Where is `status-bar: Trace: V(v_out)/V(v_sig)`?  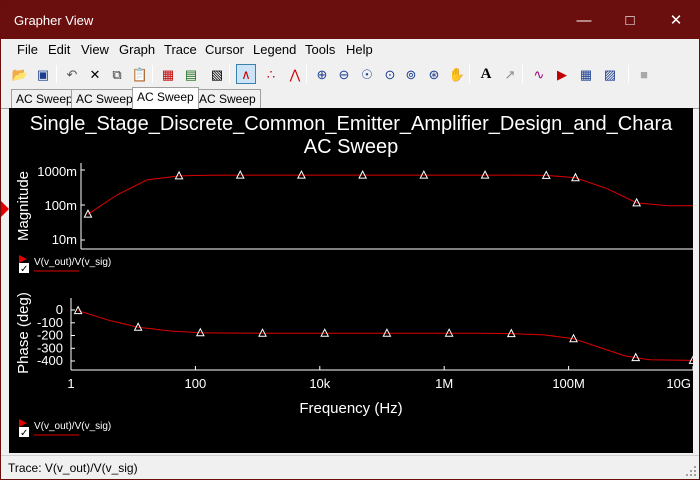 status-bar: Trace: V(v_out)/V(v_sig) is located at coordinates (350, 467).